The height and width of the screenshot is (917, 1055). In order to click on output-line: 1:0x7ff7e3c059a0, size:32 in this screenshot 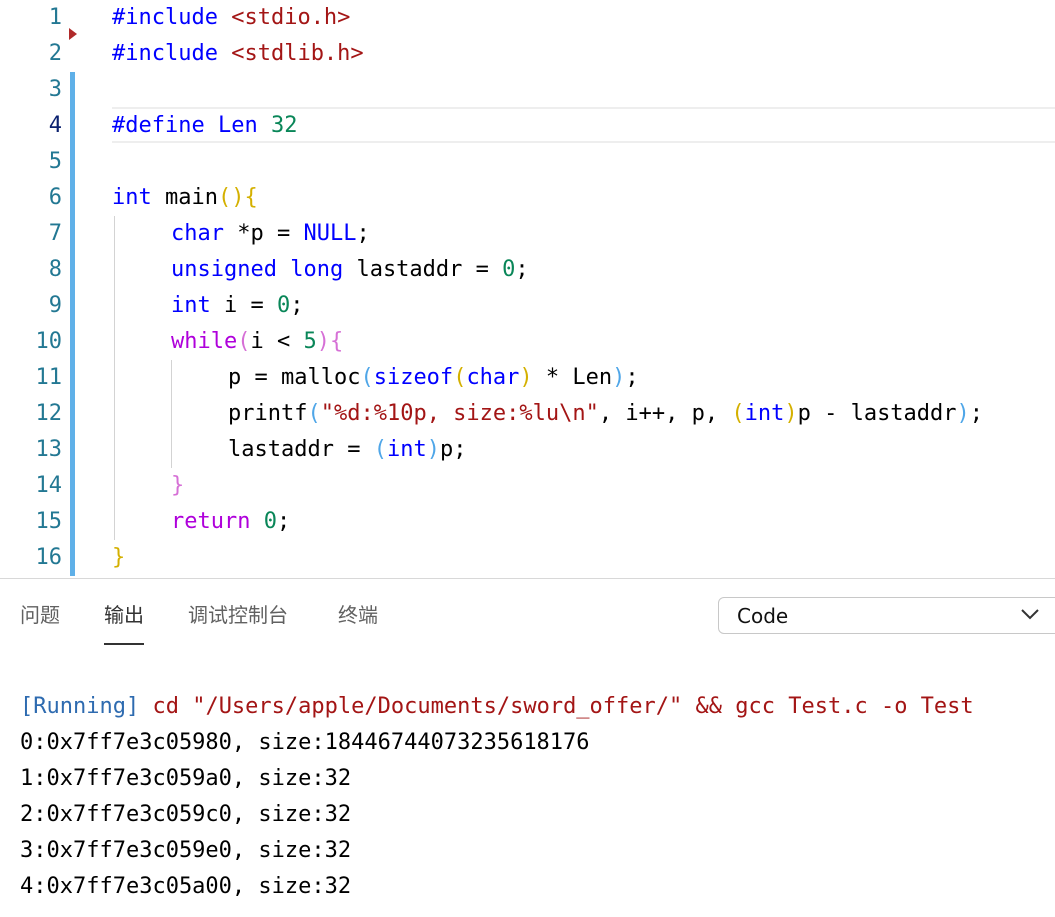, I will do `click(186, 778)`.